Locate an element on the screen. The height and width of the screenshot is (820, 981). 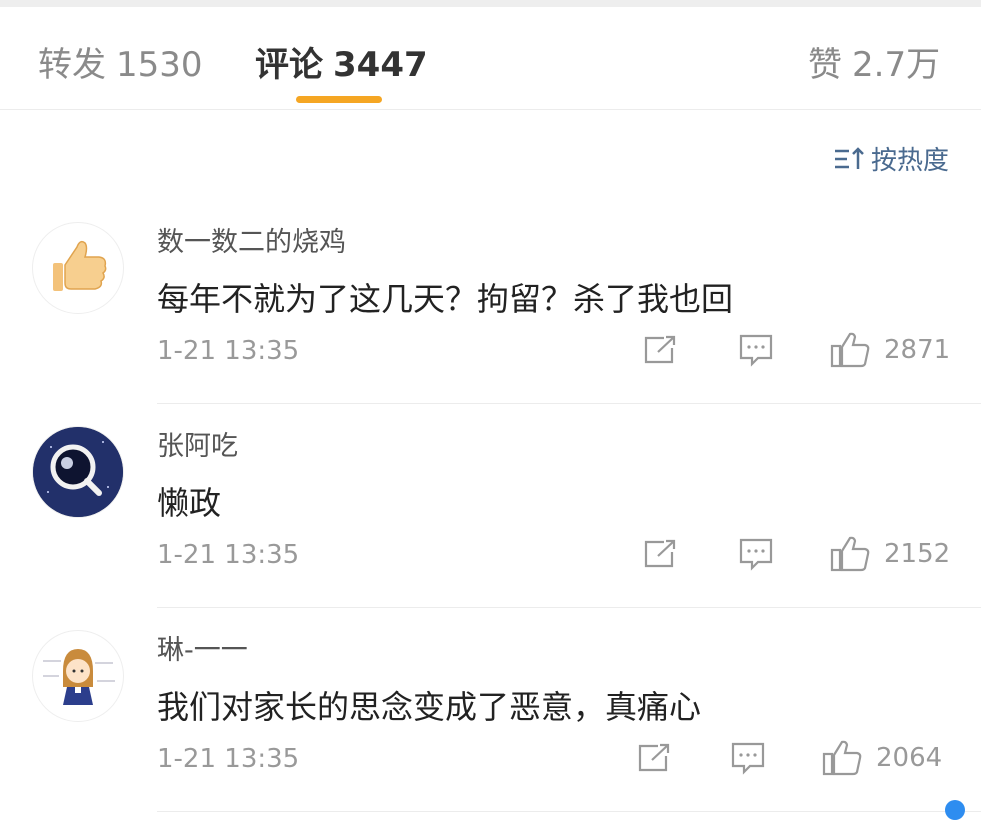
tab-repost-label: 转发 is located at coordinates (72, 65).